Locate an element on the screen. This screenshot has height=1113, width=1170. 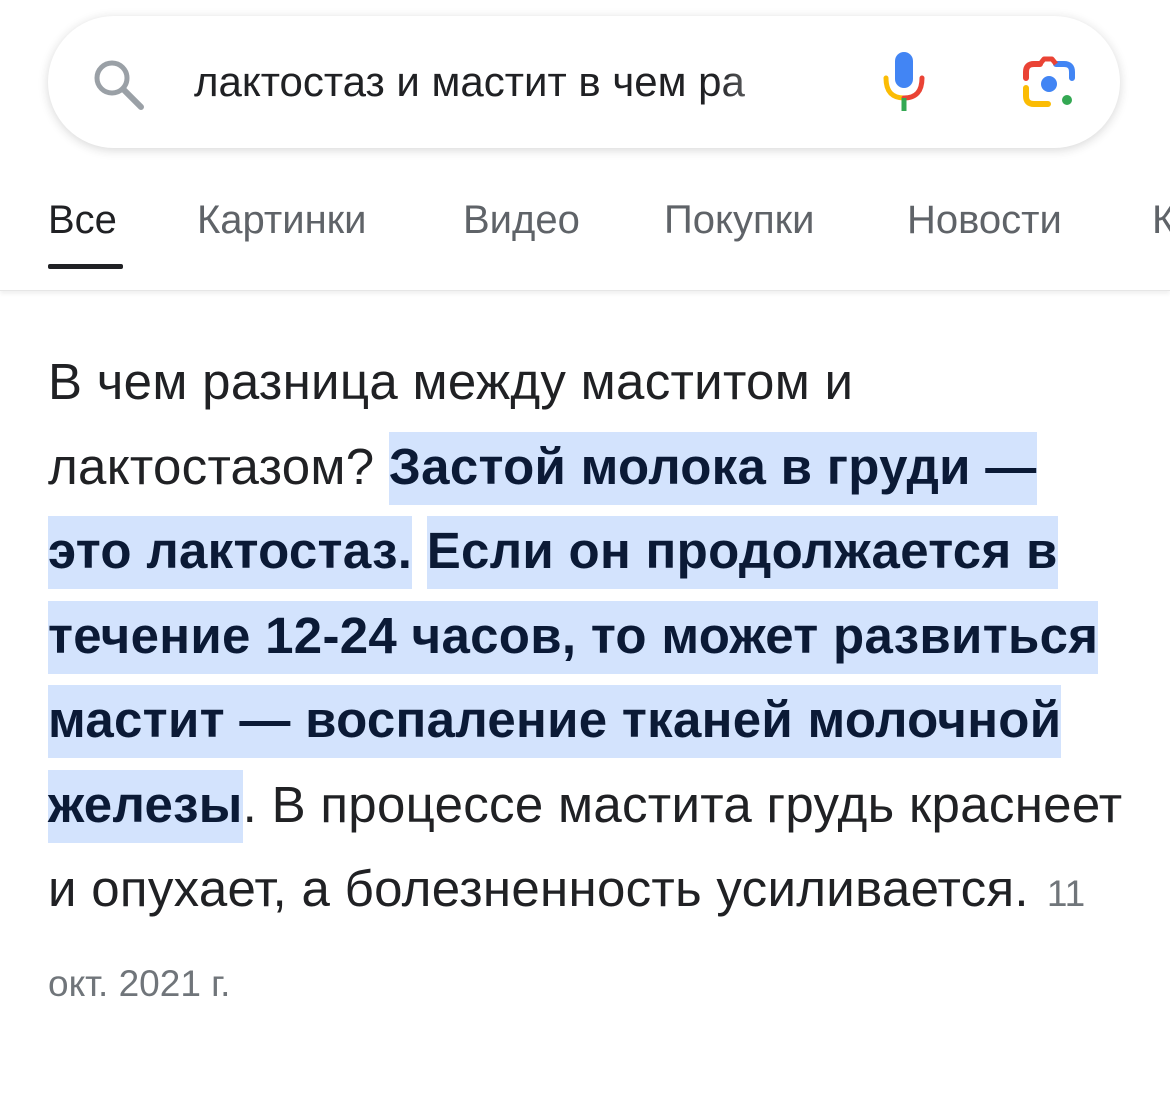
tab-more: К is located at coordinates (1161, 220).